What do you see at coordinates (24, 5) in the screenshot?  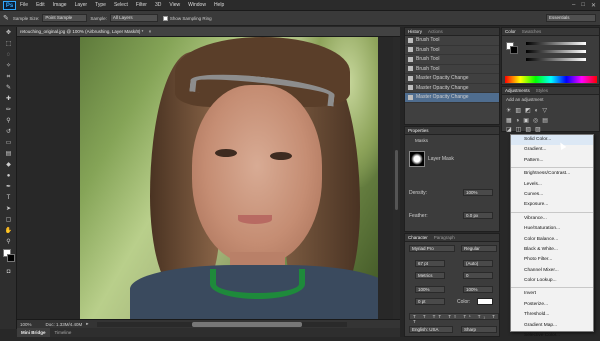 I see `menu-file: File` at bounding box center [24, 5].